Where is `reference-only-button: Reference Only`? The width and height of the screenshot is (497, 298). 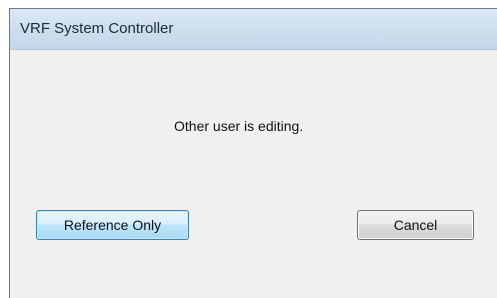 reference-only-button: Reference Only is located at coordinates (112, 225).